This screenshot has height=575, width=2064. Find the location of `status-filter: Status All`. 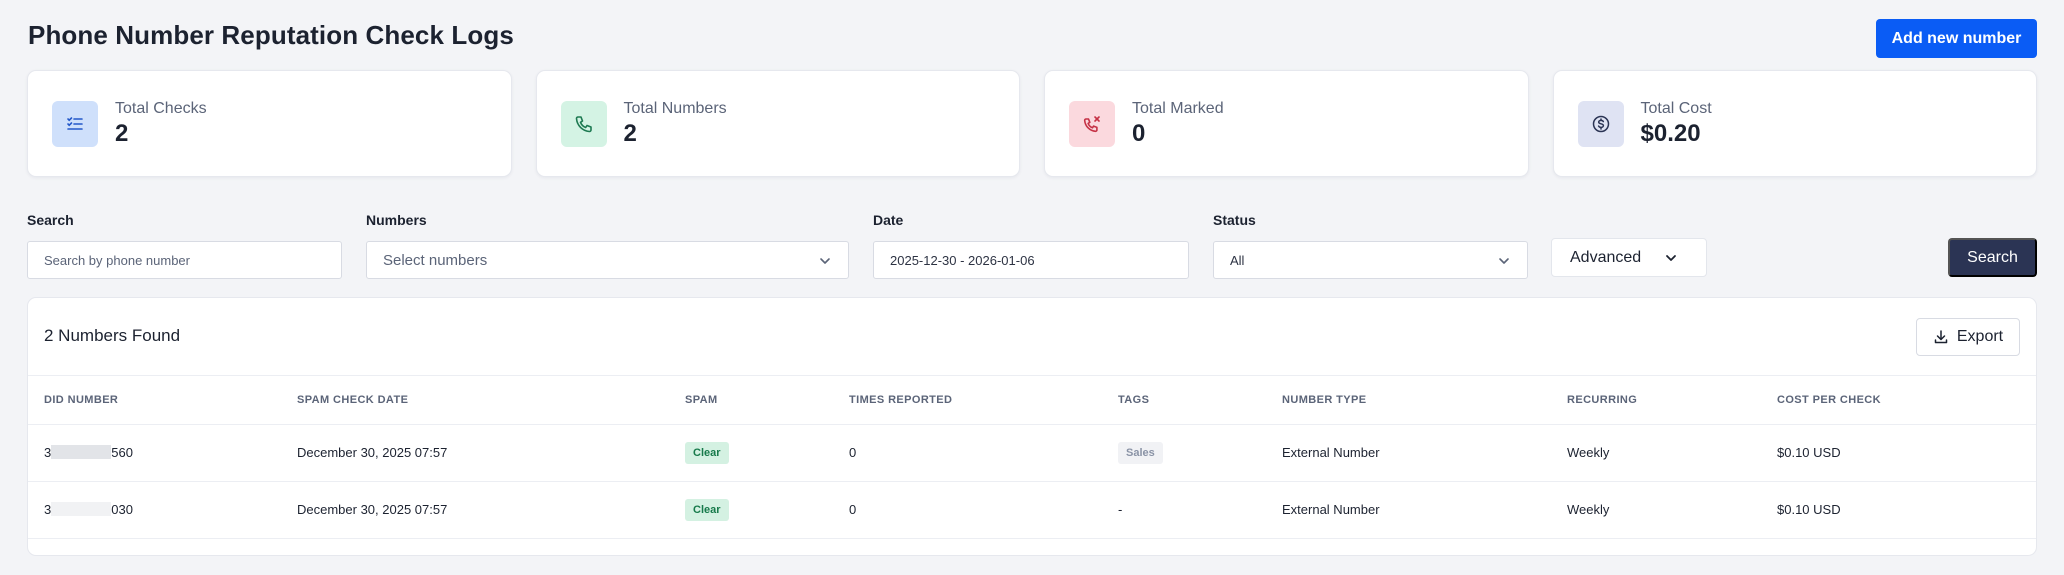

status-filter: Status All is located at coordinates (1370, 245).